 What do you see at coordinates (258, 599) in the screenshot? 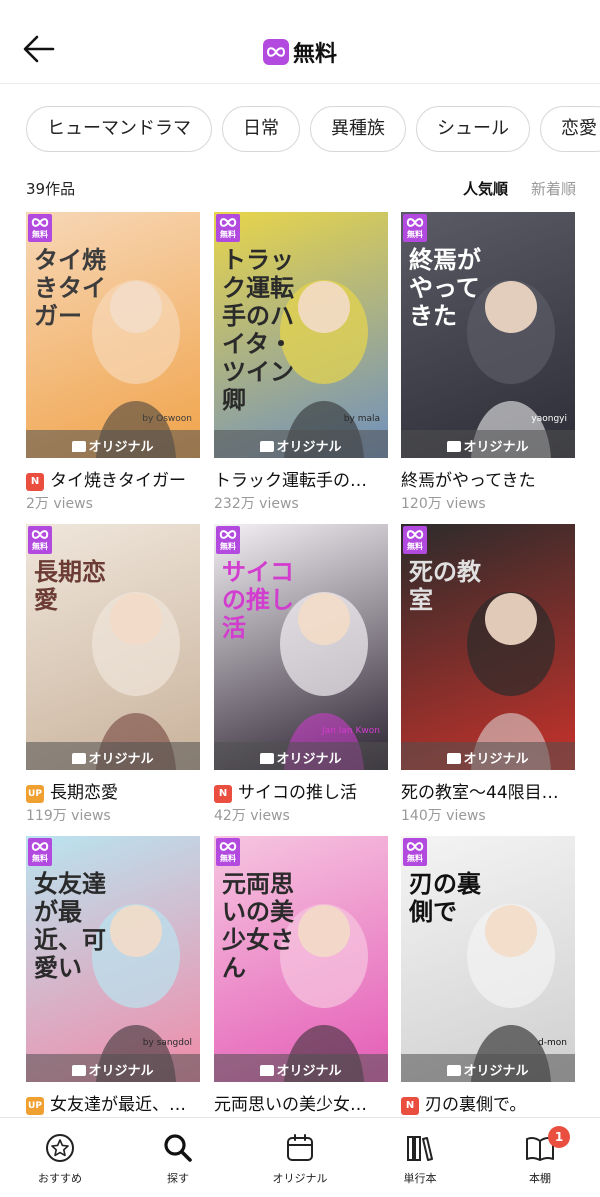
I see `cover-title-lettering: サイコの推し活` at bounding box center [258, 599].